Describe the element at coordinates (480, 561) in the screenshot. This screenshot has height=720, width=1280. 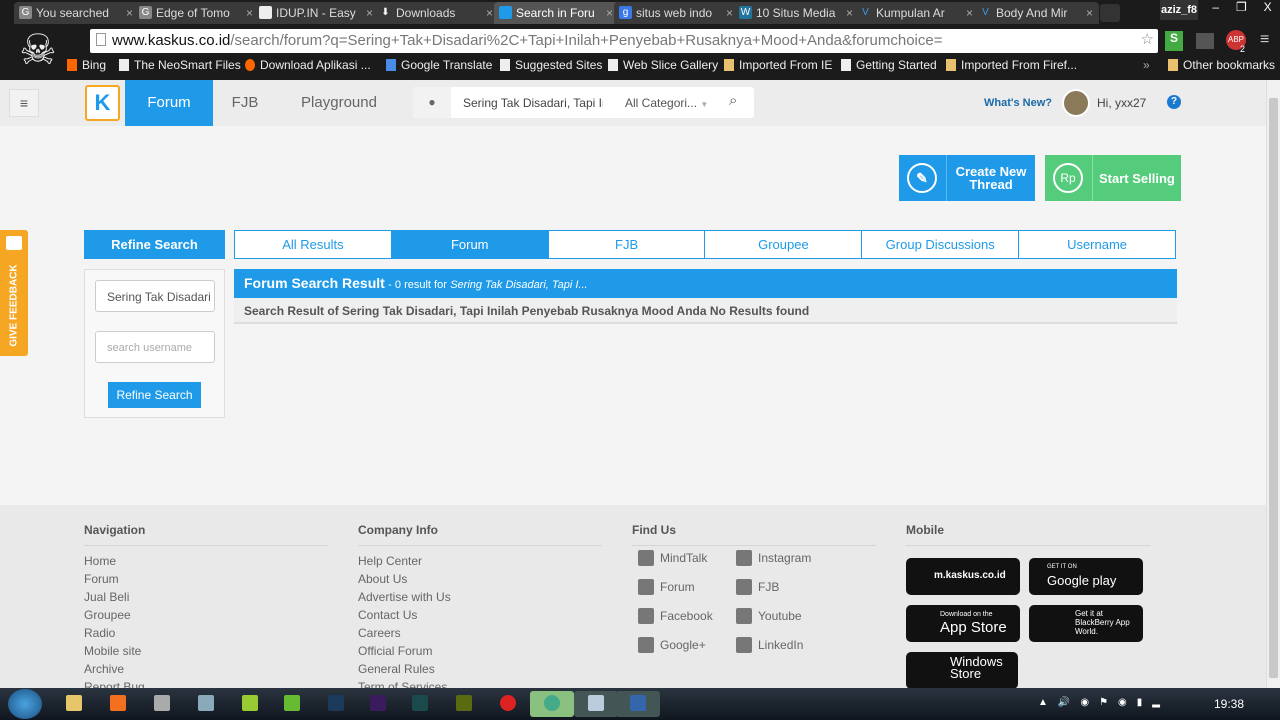
I see `footer-link: Help Center` at that location.